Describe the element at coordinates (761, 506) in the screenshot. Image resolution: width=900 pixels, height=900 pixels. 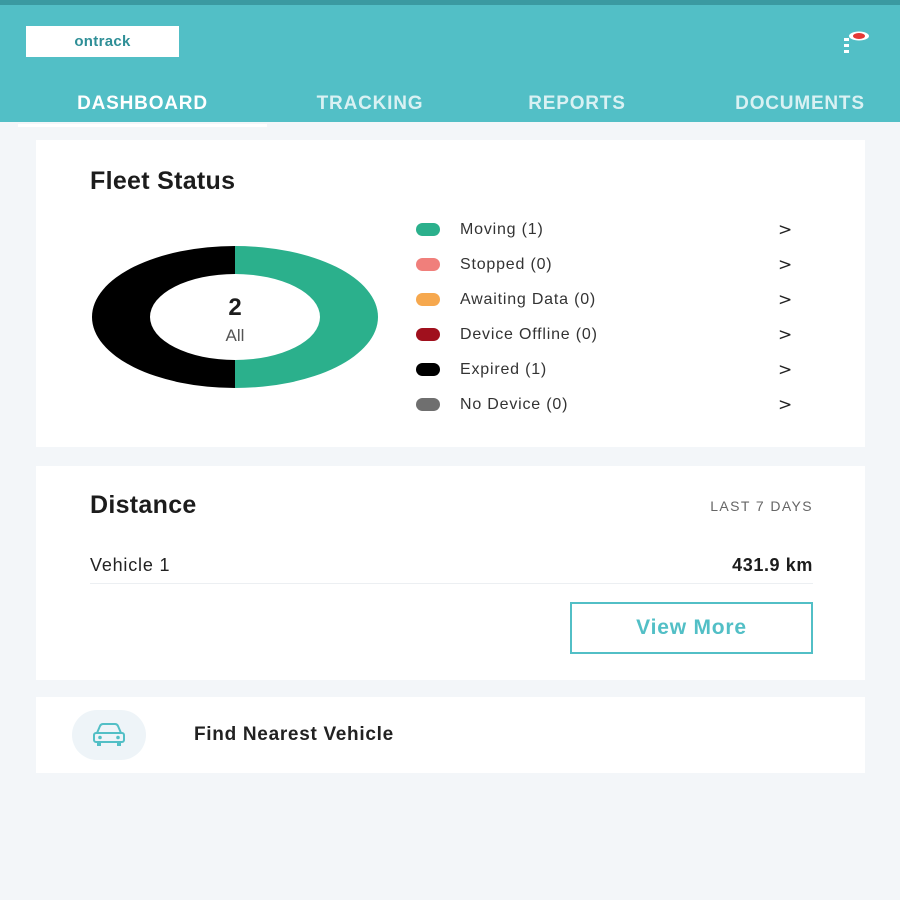
I see `period-label: LAST 7 DAYS` at that location.